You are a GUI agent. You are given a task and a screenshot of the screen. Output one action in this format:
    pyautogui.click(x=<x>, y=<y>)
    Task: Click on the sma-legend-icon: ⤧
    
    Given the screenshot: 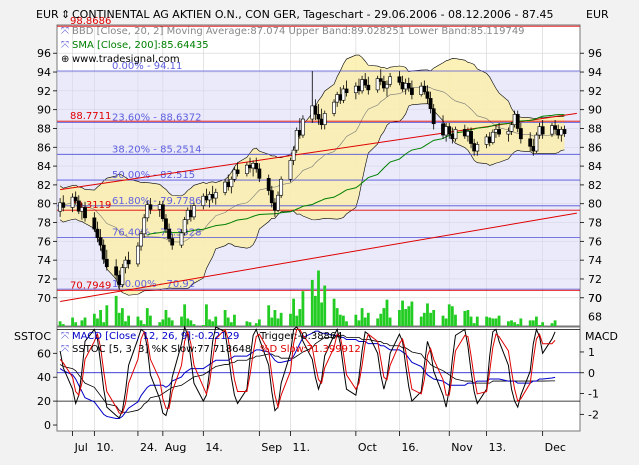 What is the action you would take?
    pyautogui.click(x=65, y=45)
    